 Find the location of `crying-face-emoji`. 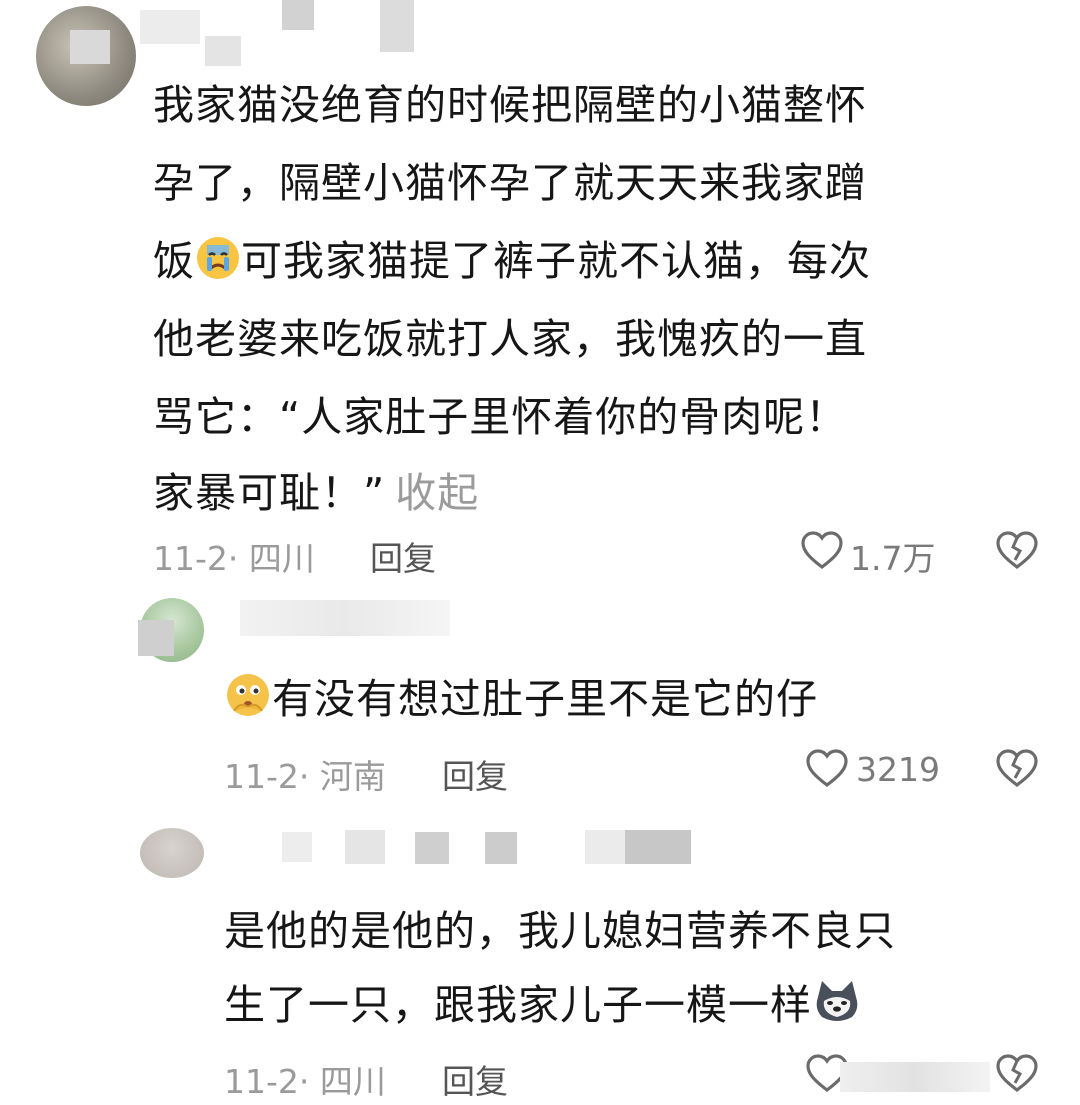

crying-face-emoji is located at coordinates (218, 266).